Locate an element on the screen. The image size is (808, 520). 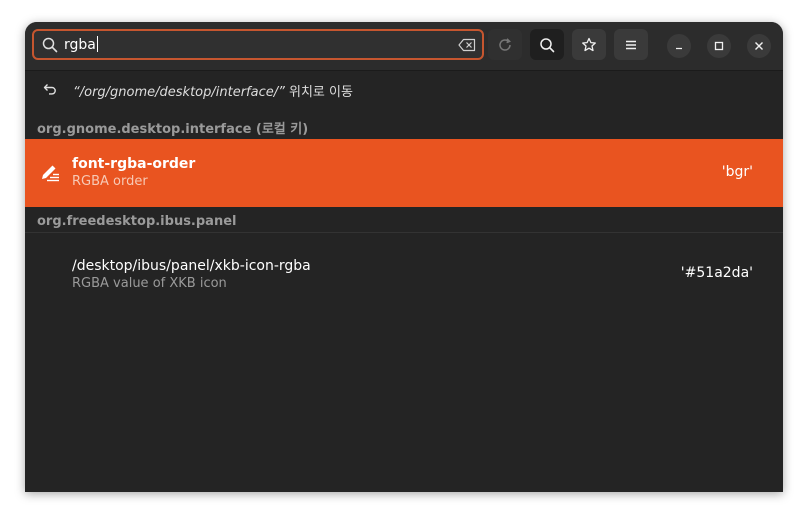
reload-button is located at coordinates (505, 44).